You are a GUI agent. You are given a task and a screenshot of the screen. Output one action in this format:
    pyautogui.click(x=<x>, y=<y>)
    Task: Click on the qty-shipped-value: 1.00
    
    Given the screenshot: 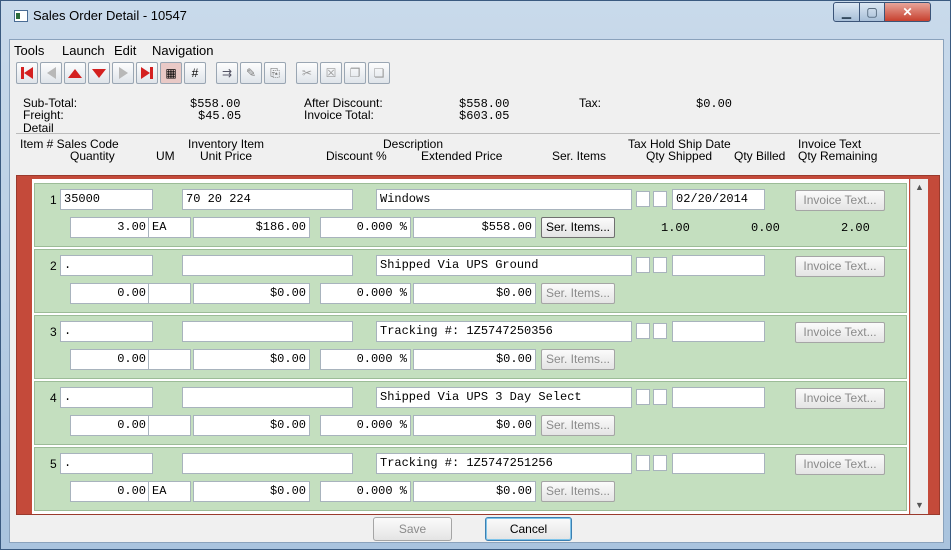 What is the action you would take?
    pyautogui.click(x=675, y=228)
    